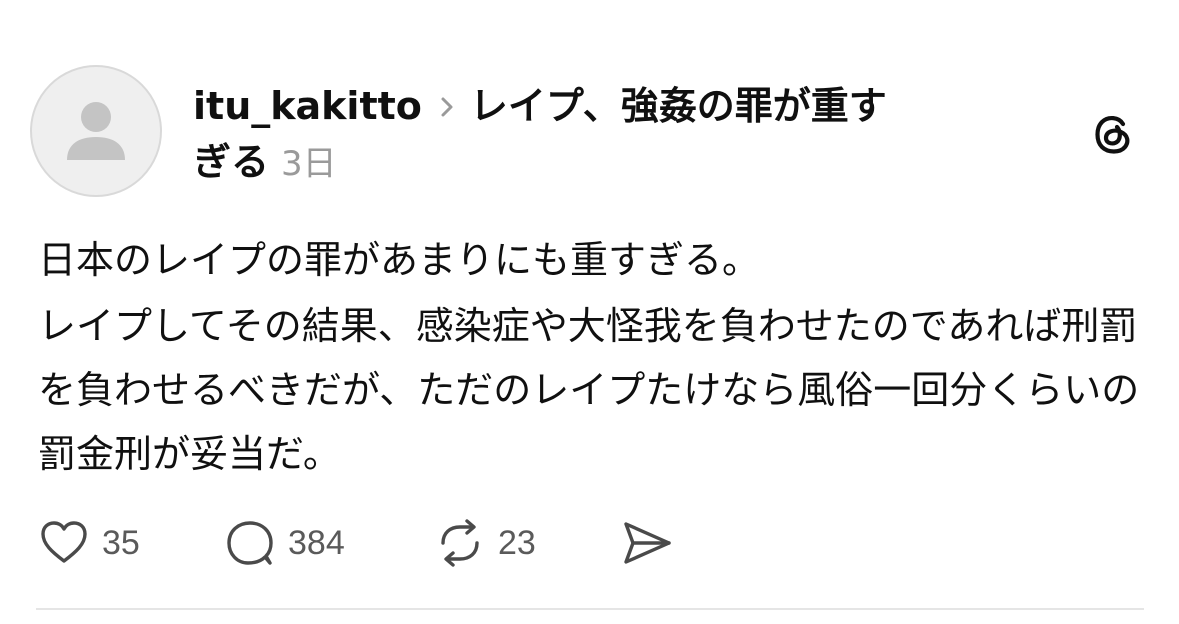  What do you see at coordinates (553, 135) in the screenshot?
I see `post-header: itu_kakitto レイプ、強姦の罪が重すぎる 3日` at bounding box center [553, 135].